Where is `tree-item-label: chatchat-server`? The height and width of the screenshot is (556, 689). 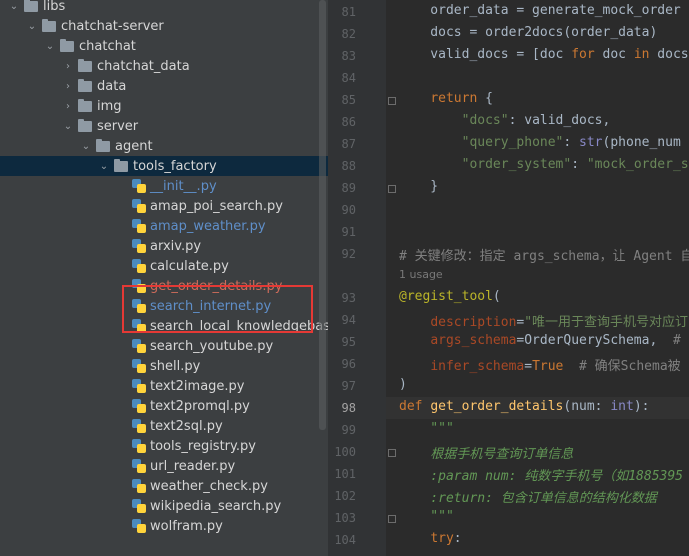
tree-item-label: chatchat-server is located at coordinates (112, 26).